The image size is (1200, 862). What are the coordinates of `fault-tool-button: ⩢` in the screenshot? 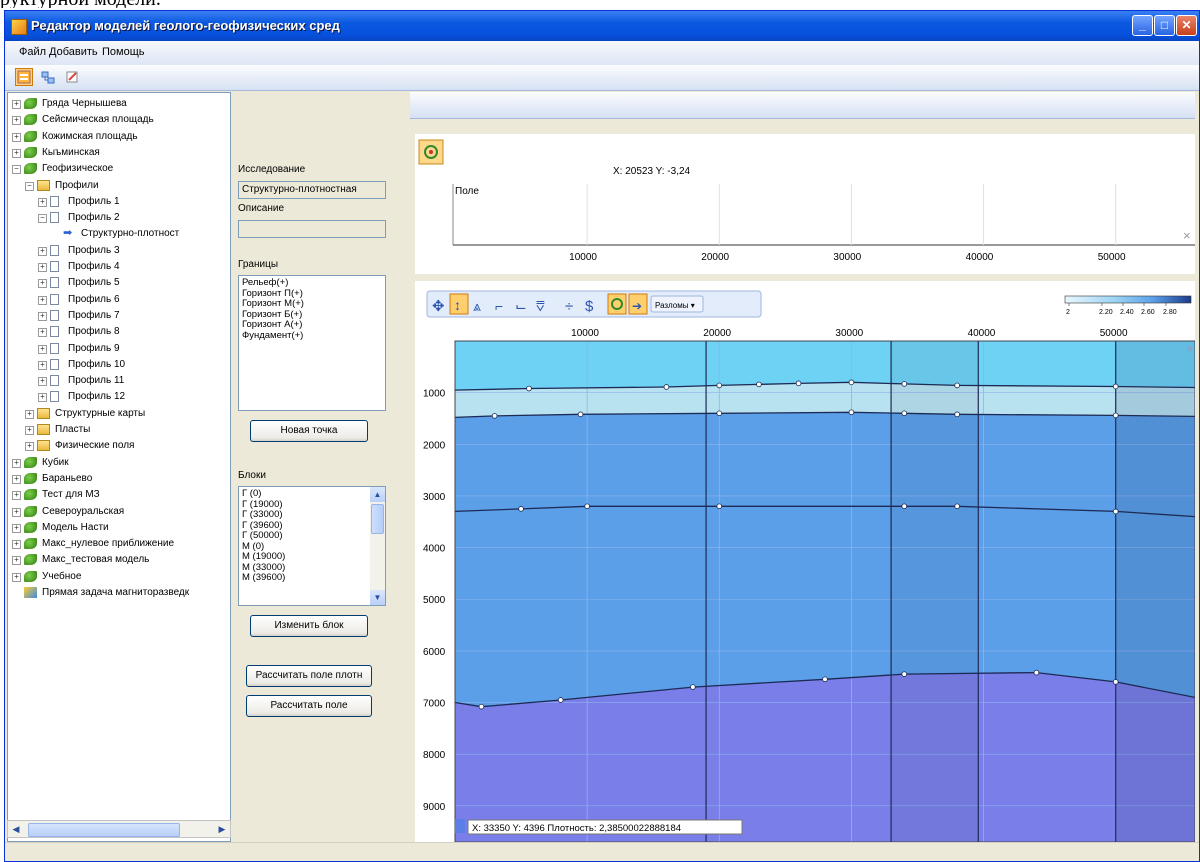 It's located at (540, 306).